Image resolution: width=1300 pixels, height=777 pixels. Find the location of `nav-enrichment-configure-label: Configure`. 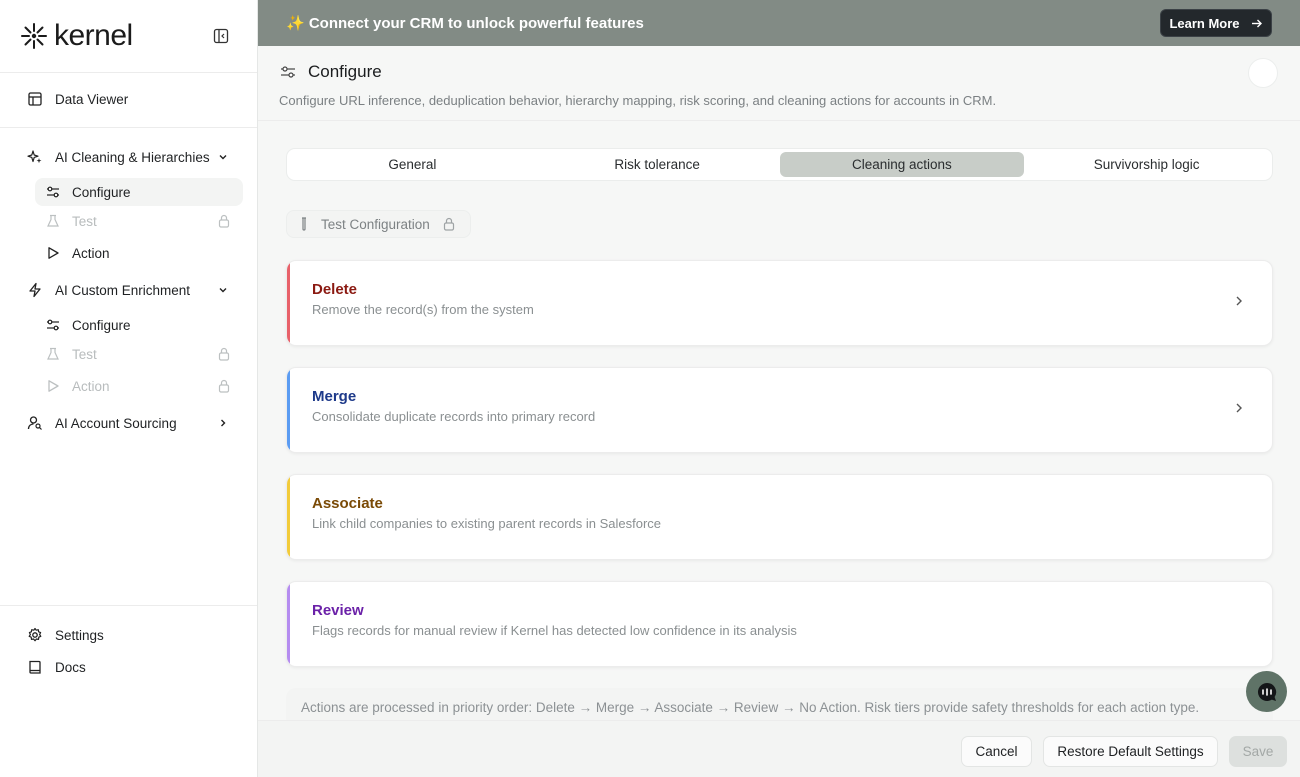

nav-enrichment-configure-label: Configure is located at coordinates (101, 325).